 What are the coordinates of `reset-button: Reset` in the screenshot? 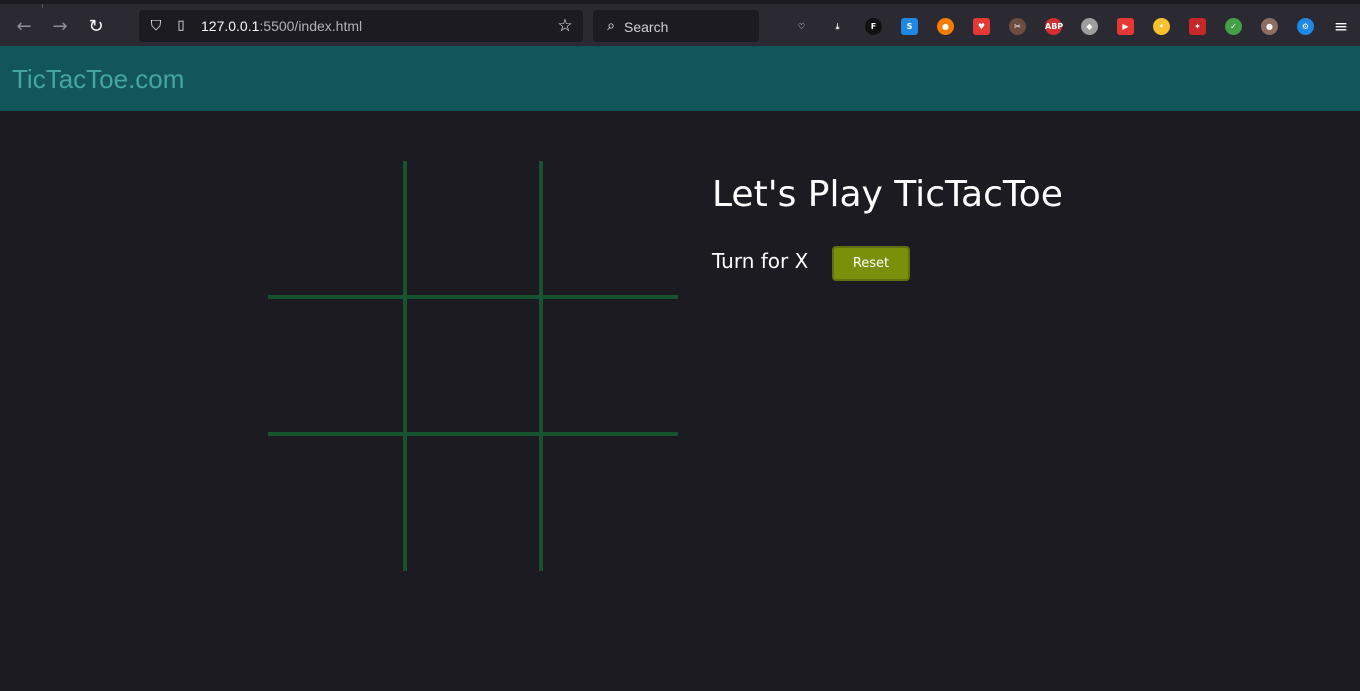 It's located at (871, 263).